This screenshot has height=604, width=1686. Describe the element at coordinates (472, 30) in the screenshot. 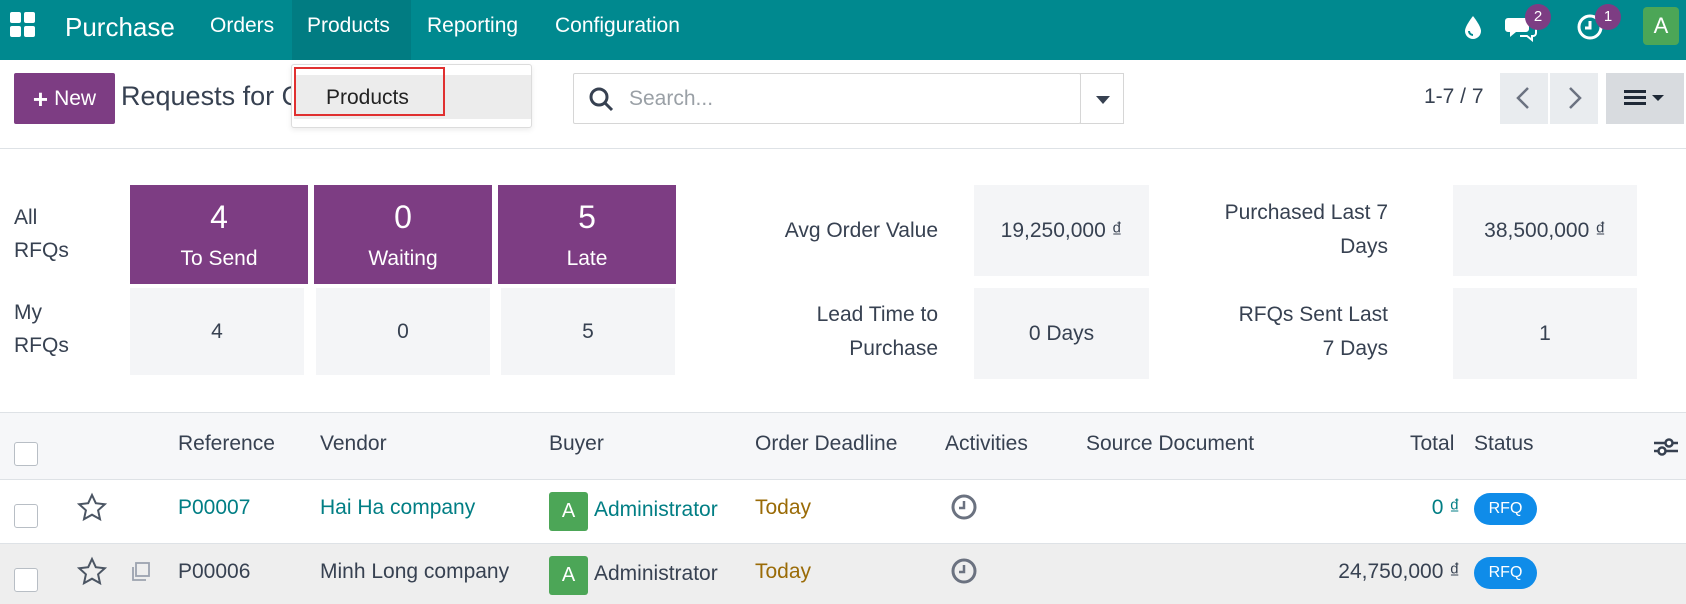

I see `menu-reporting: Reporting` at that location.